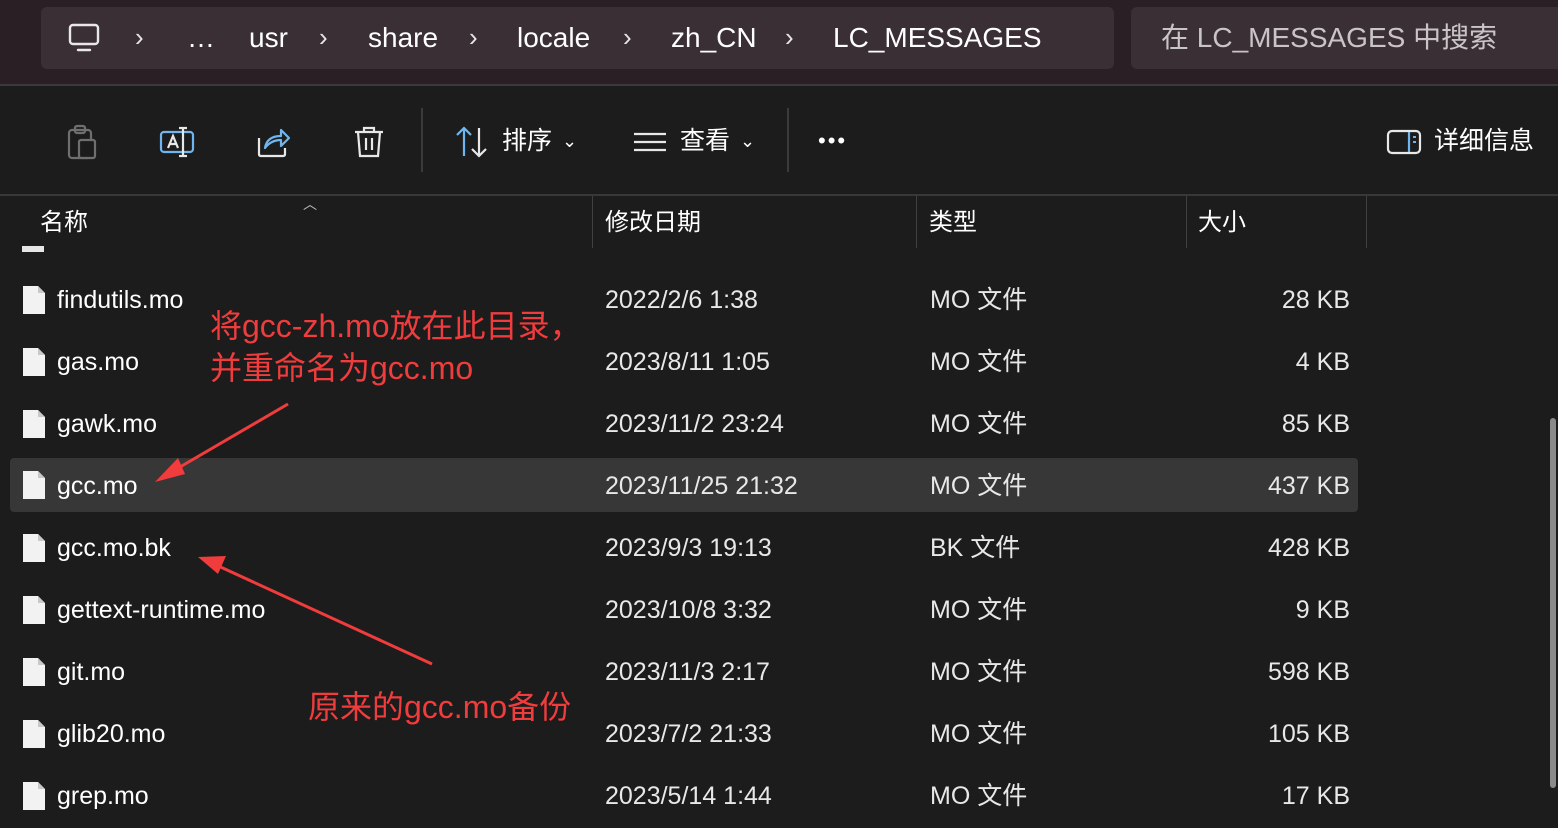  What do you see at coordinates (177, 142) in the screenshot?
I see `rename-icon` at bounding box center [177, 142].